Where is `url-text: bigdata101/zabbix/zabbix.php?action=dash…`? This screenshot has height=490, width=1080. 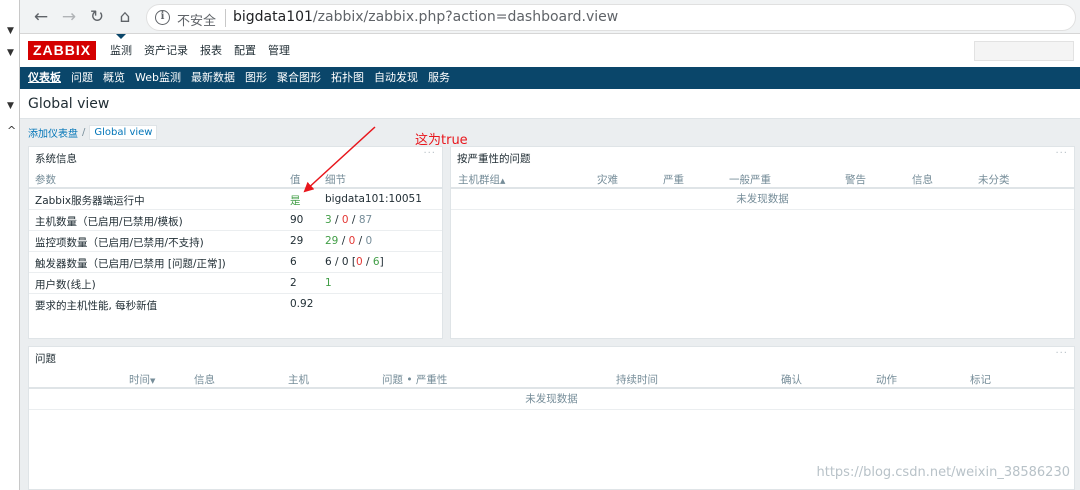
url-text: bigdata101/zabbix/zabbix.php?action=dash… is located at coordinates (425, 17).